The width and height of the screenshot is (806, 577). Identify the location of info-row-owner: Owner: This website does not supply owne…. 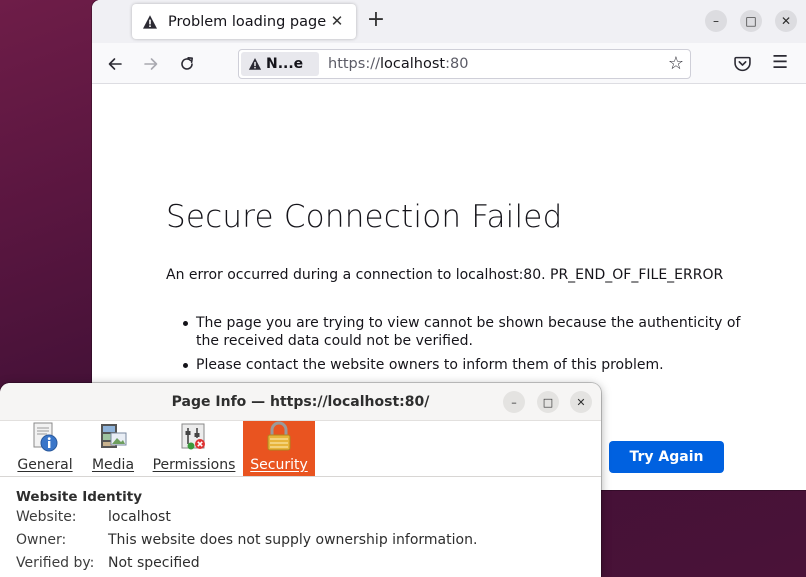
(301, 540).